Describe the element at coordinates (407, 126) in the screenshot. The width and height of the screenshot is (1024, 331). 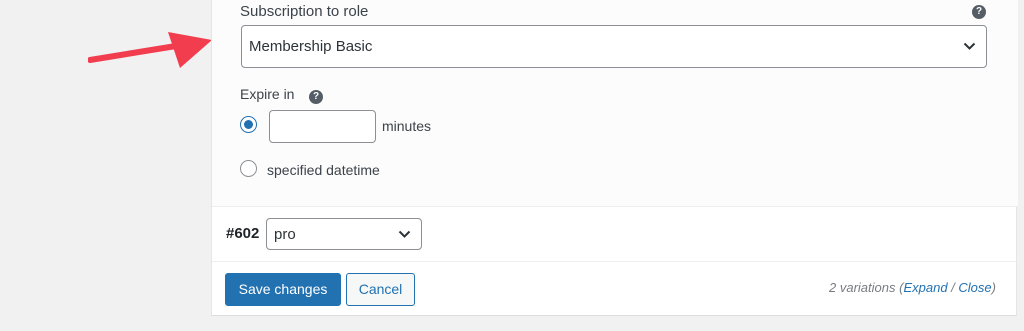
I see `minutes-unit-label: minutes` at that location.